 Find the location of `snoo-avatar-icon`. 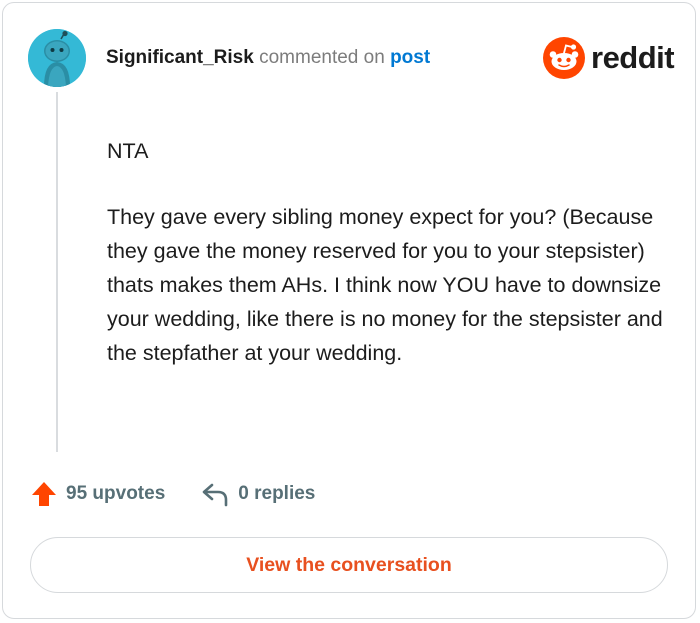

snoo-avatar-icon is located at coordinates (57, 58).